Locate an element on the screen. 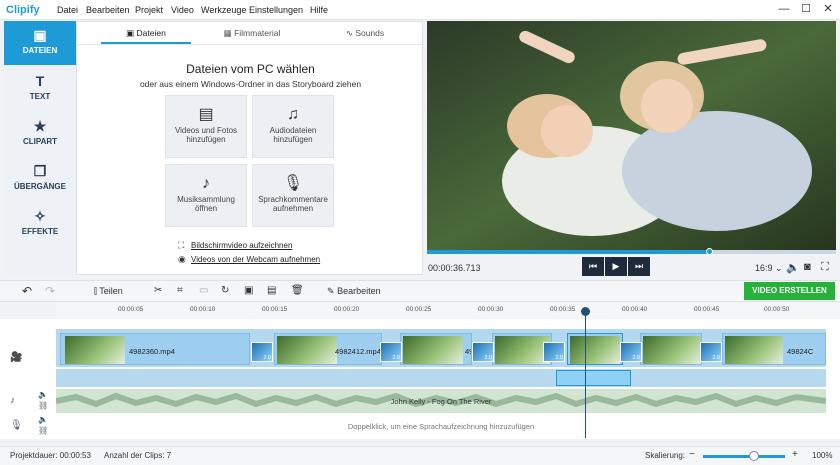 The width and height of the screenshot is (840, 465). video-clip: 49 is located at coordinates (436, 349).